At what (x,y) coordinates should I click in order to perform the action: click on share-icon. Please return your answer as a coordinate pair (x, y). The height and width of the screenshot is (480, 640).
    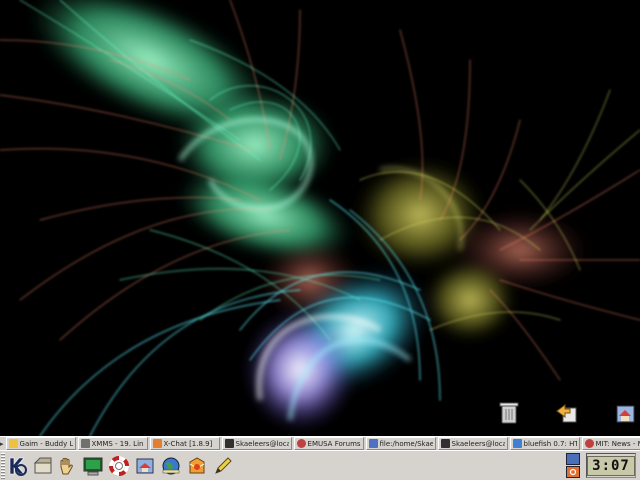
    Looking at the image, I should click on (567, 413).